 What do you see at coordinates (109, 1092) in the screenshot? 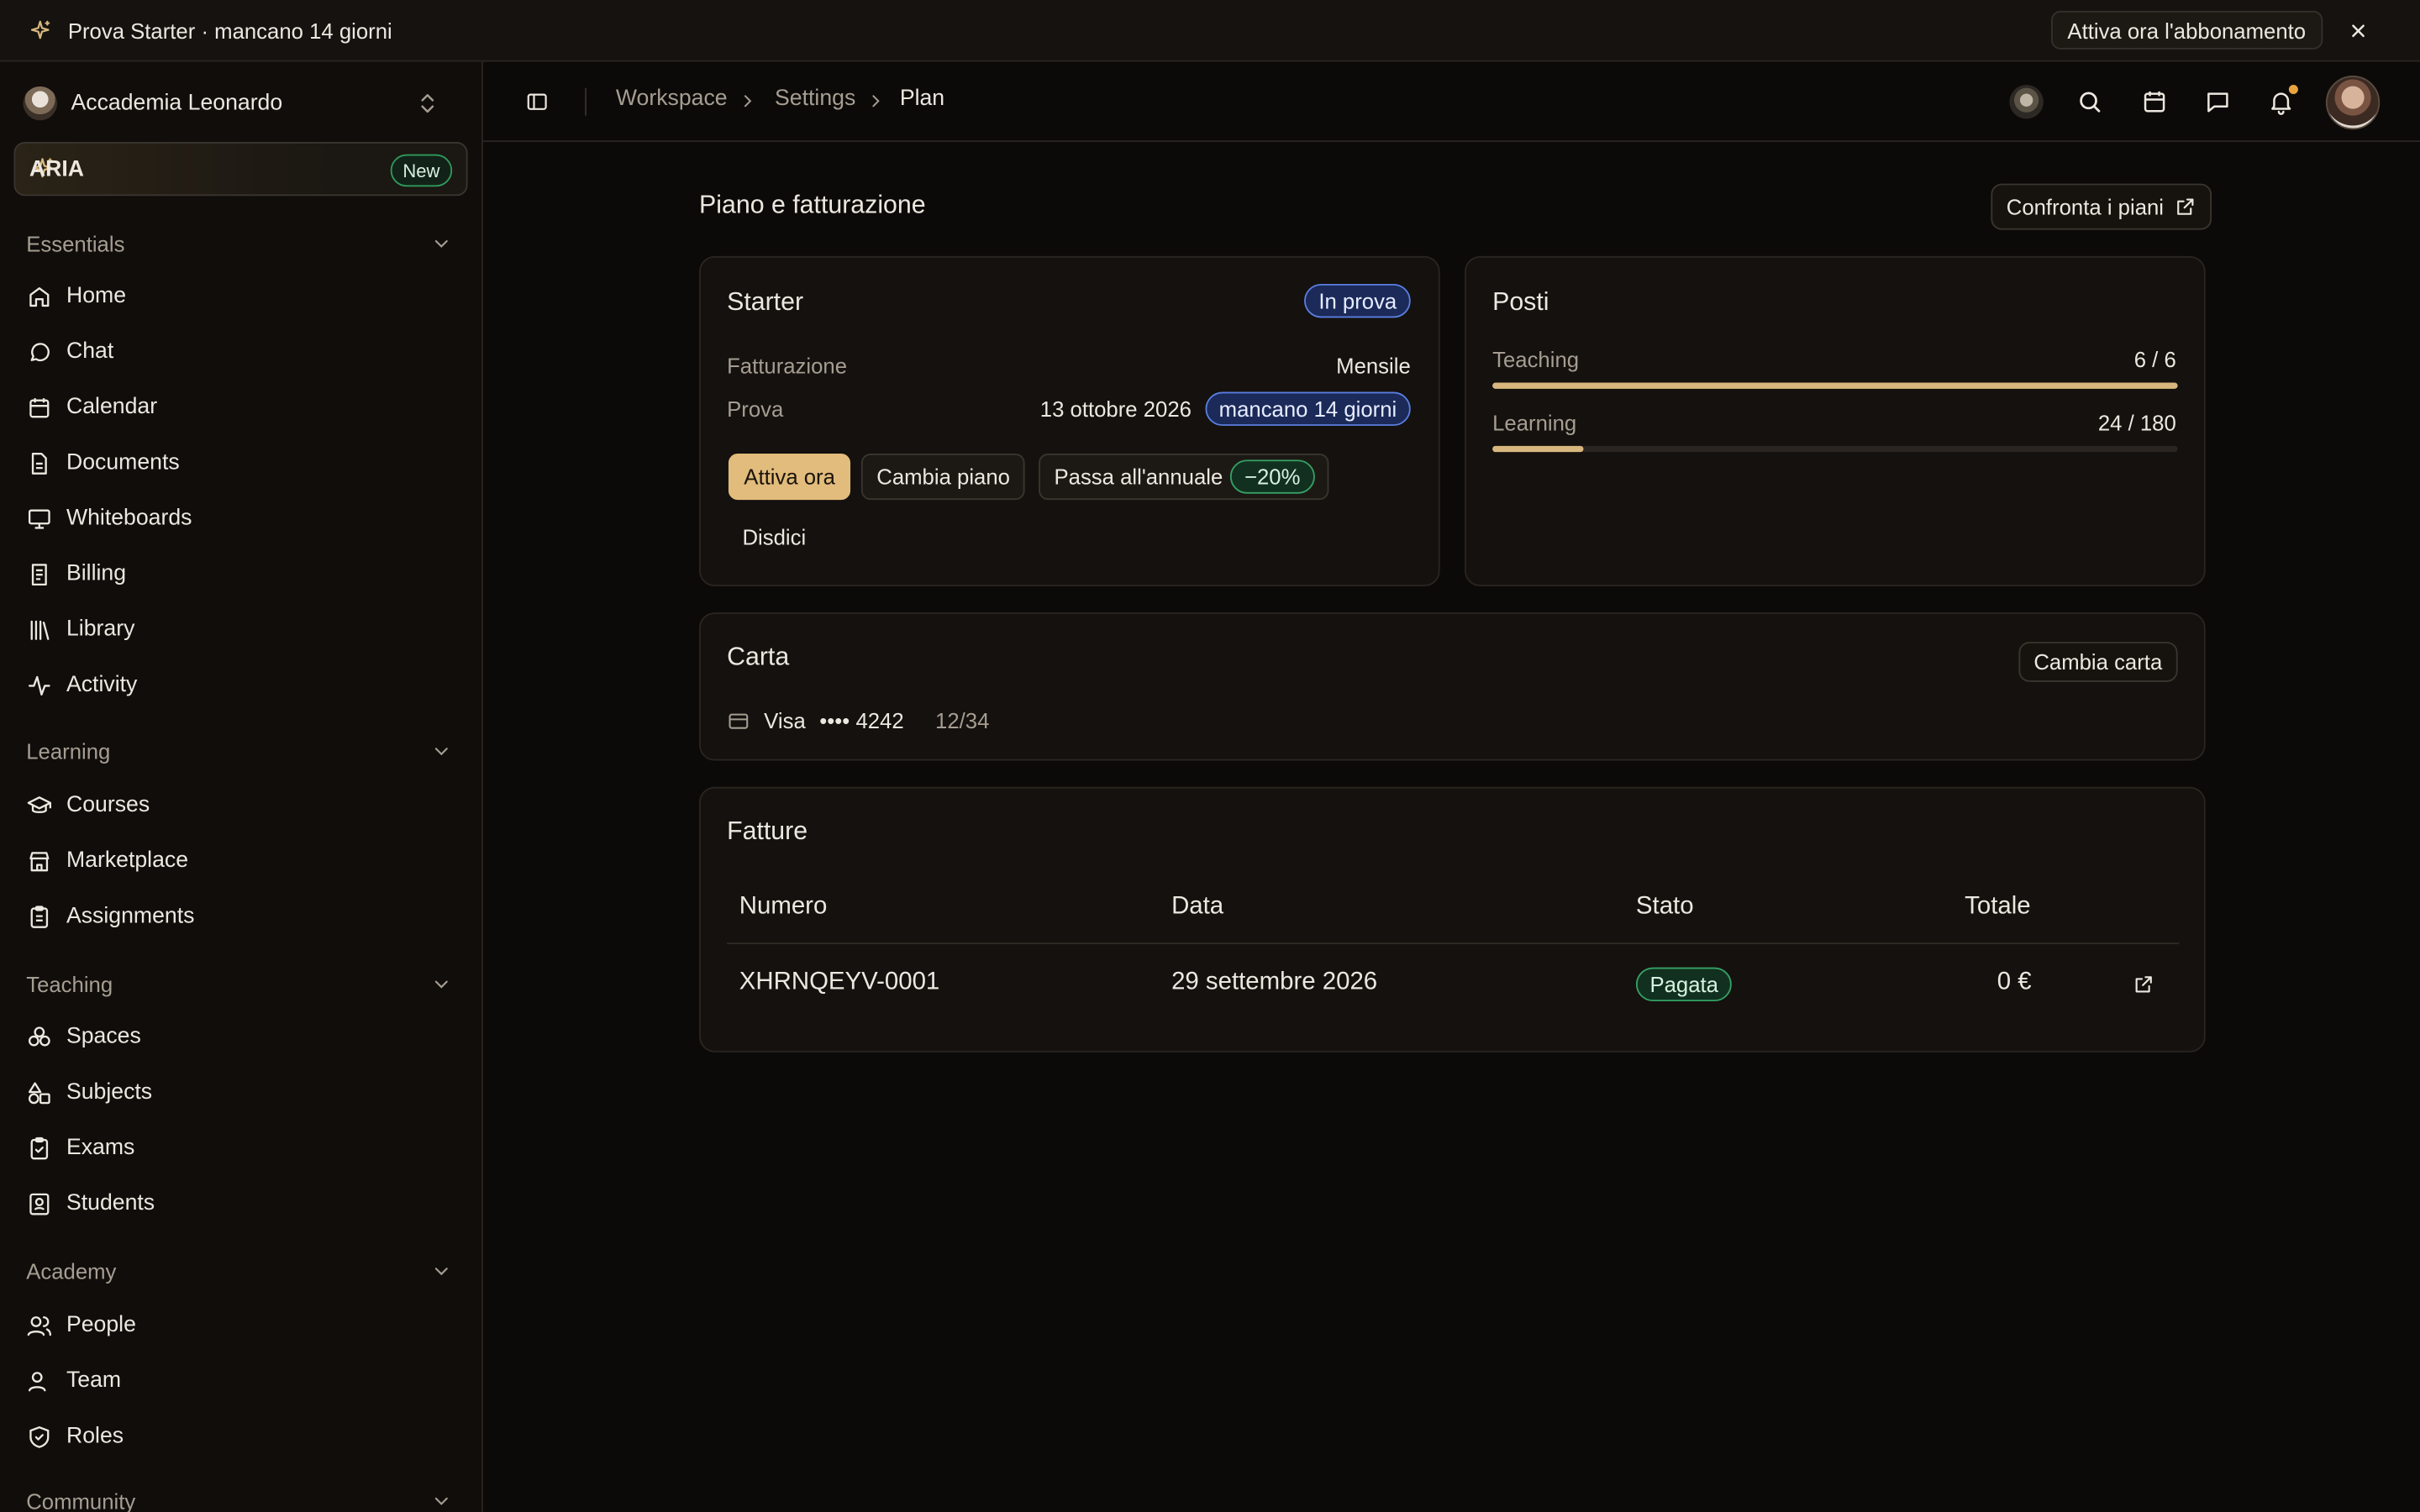
I see `sidebar-item-label: Subjects` at bounding box center [109, 1092].